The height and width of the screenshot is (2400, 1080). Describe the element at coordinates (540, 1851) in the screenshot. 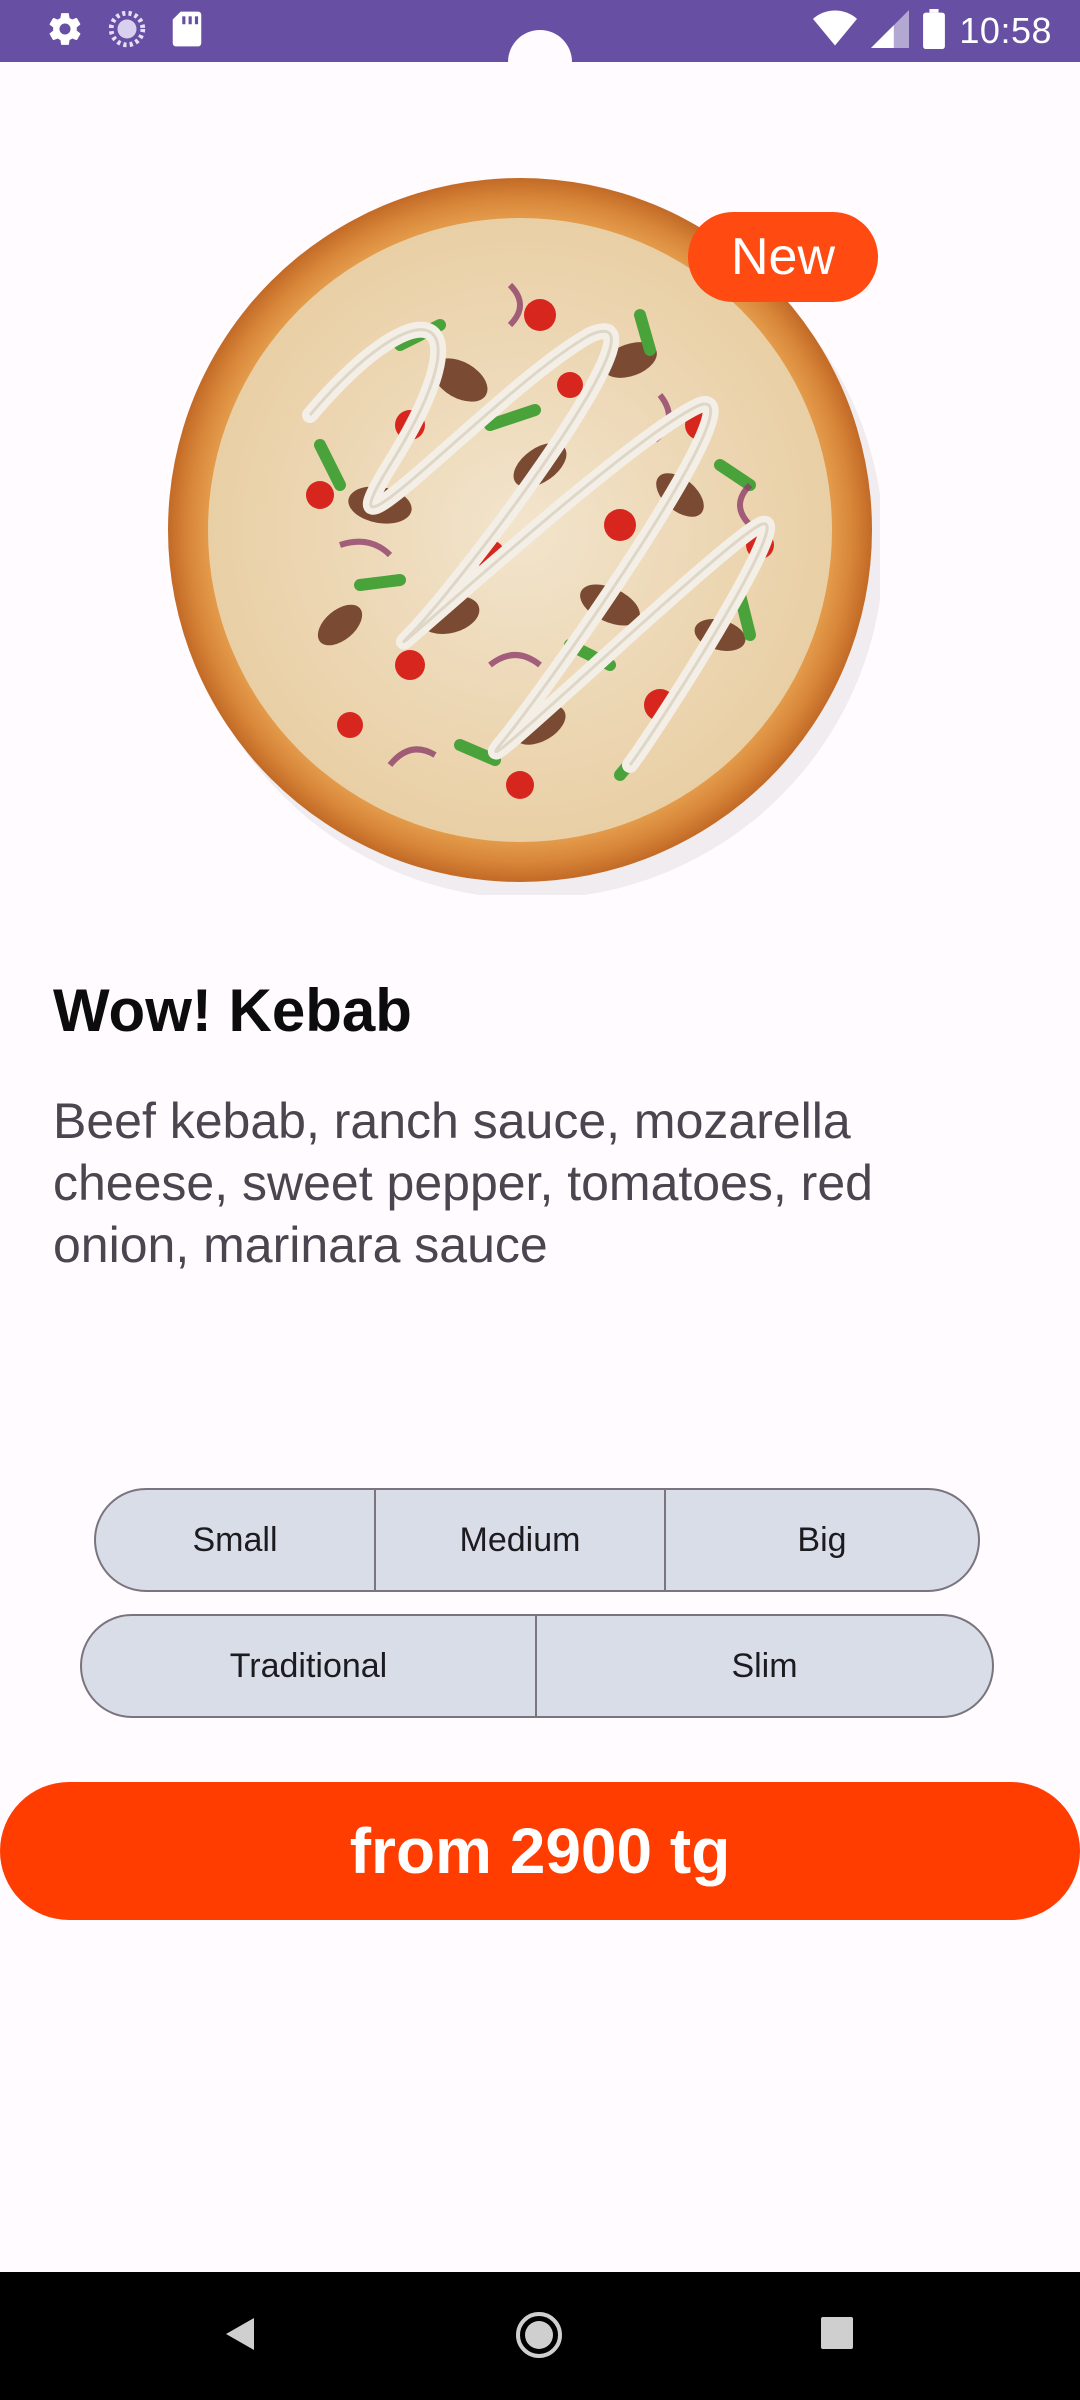

I see `price-button: from 2900 tg` at that location.